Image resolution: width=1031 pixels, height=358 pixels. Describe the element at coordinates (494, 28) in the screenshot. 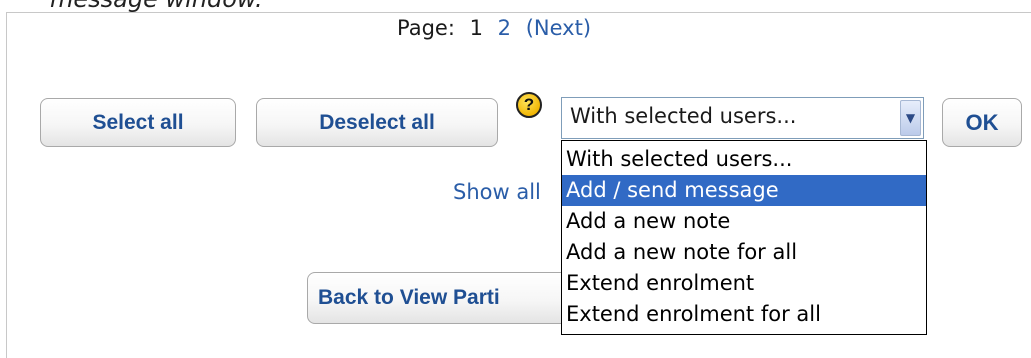

I see `pagination: Page: 1 2 (Next)` at that location.